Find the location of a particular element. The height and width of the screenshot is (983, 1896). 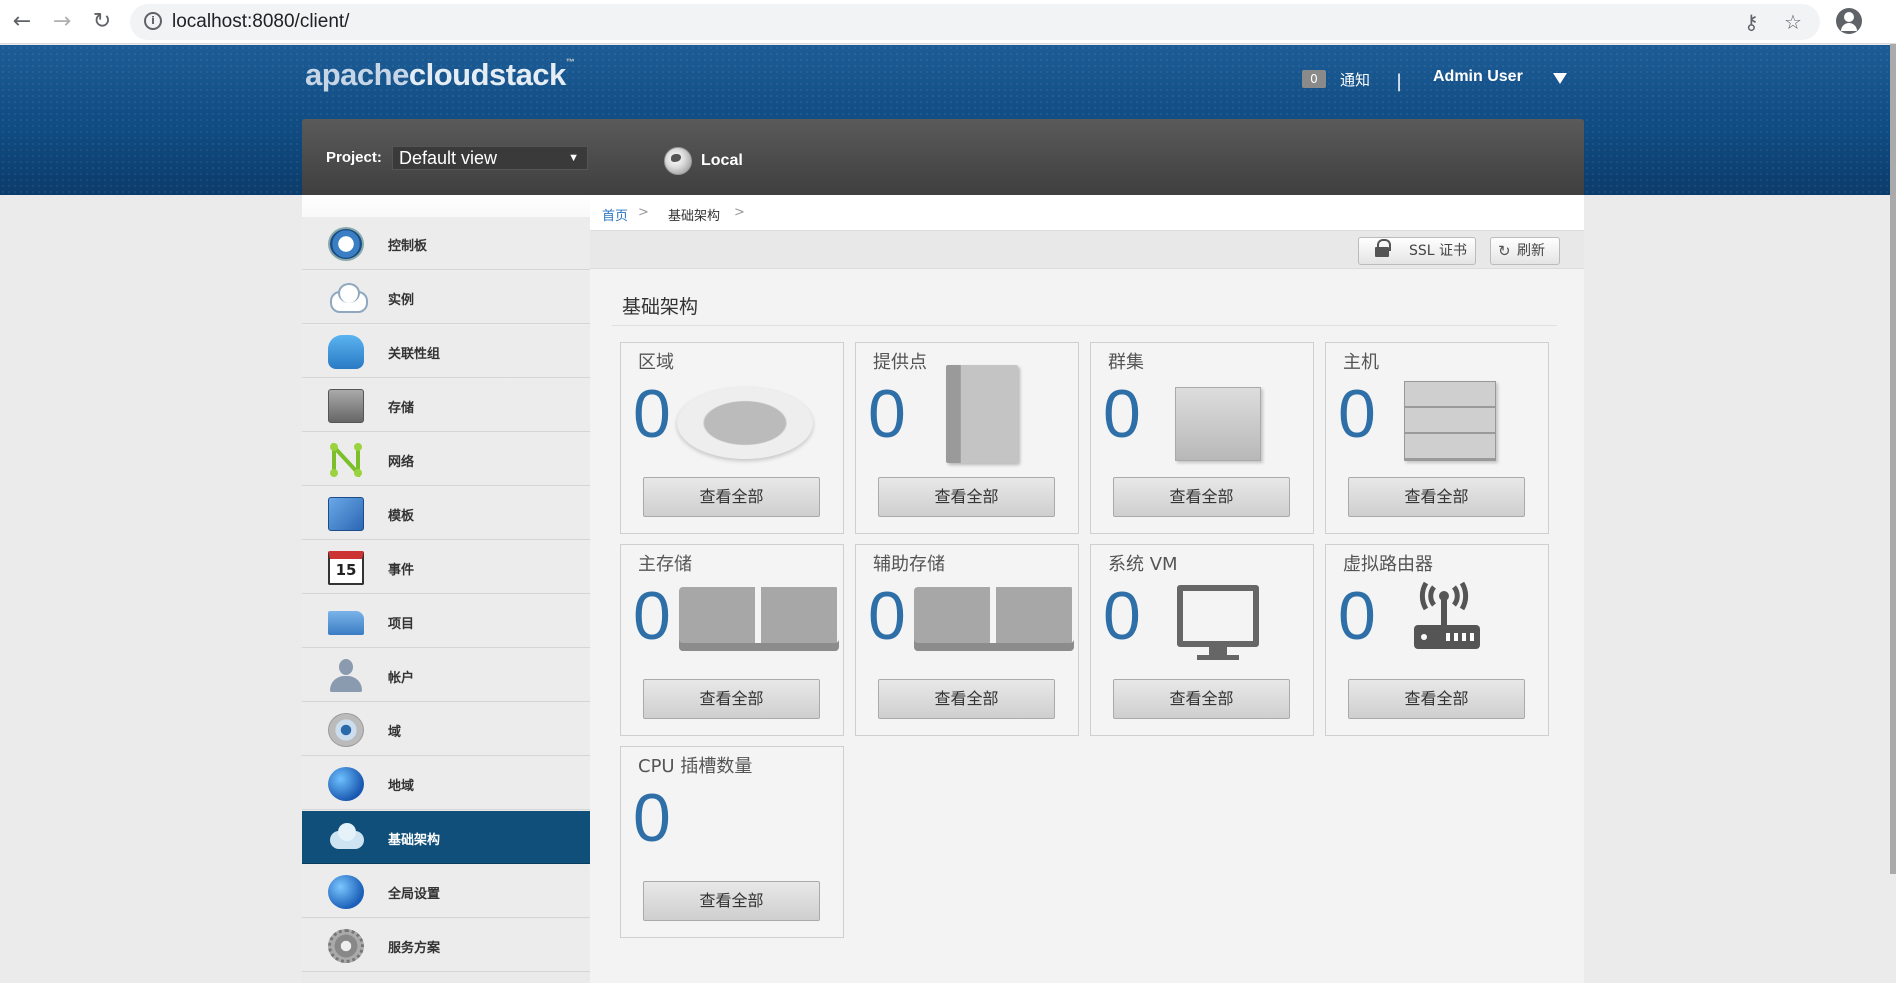

breadcrumb-home: 首页 is located at coordinates (615, 214).